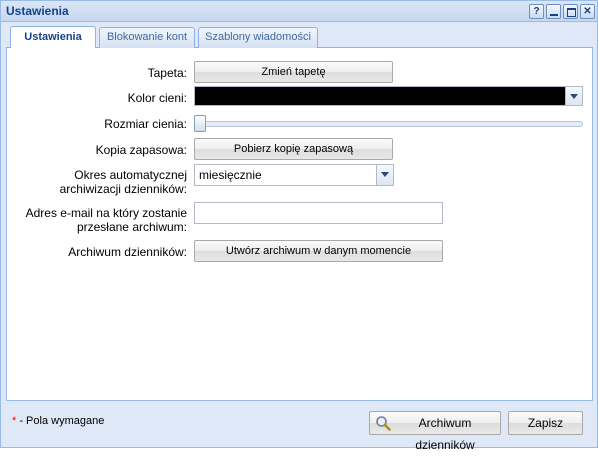  I want to click on archive-period-select: miesięcznie, so click(294, 175).